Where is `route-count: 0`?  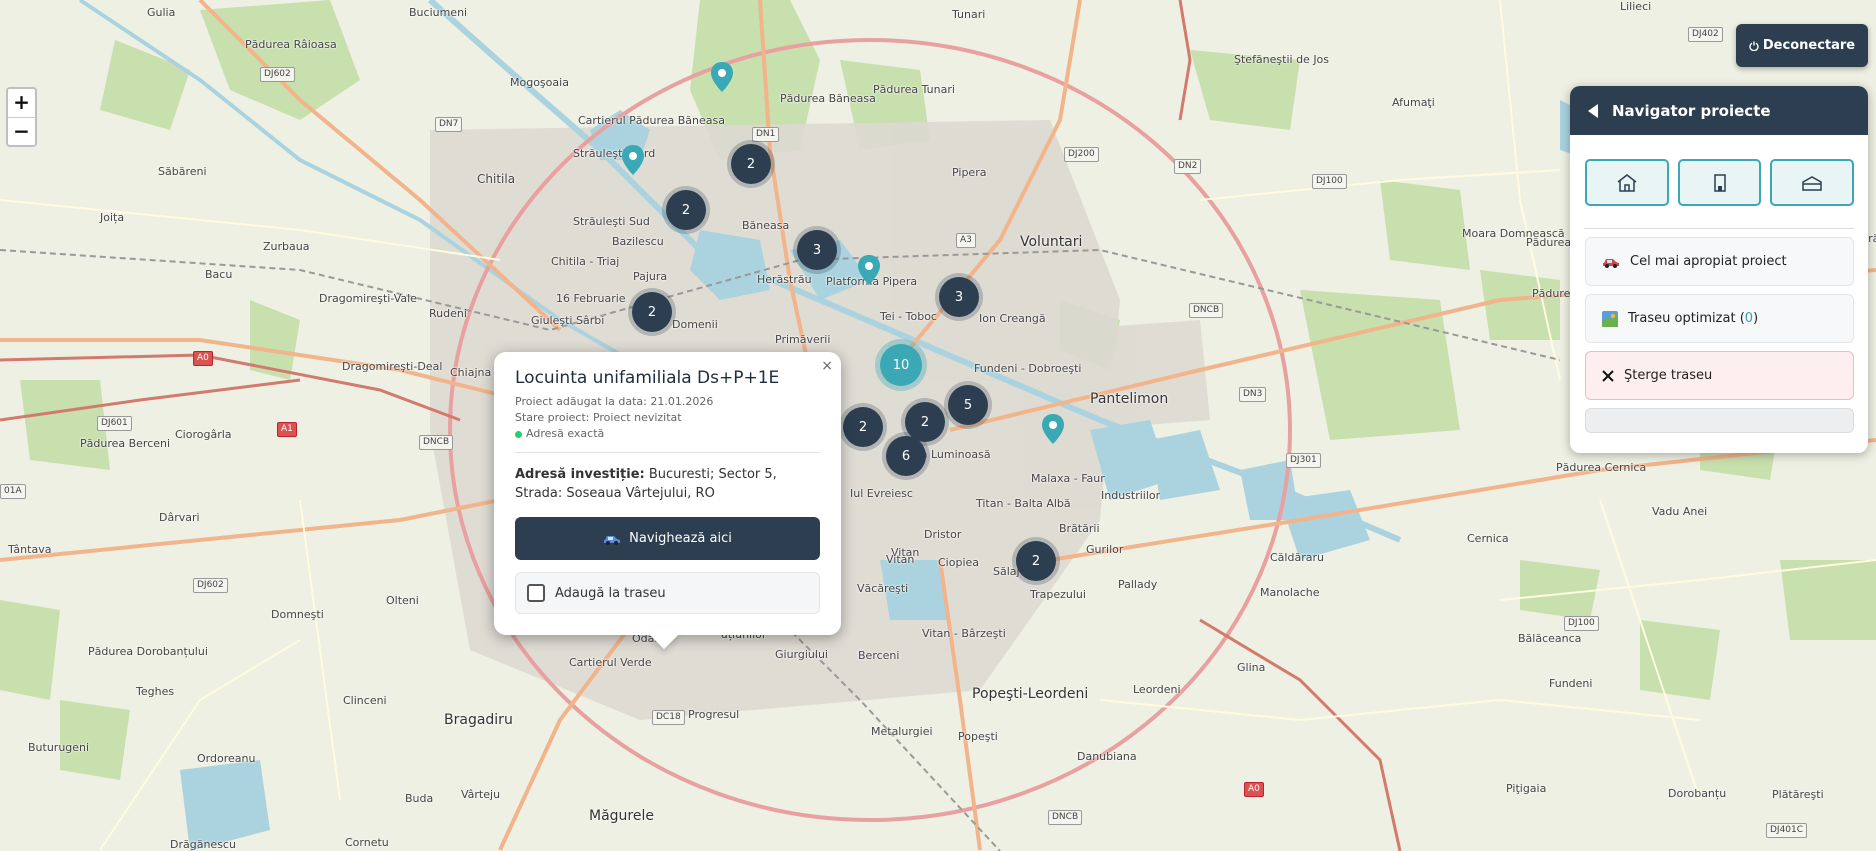 route-count: 0 is located at coordinates (1749, 318).